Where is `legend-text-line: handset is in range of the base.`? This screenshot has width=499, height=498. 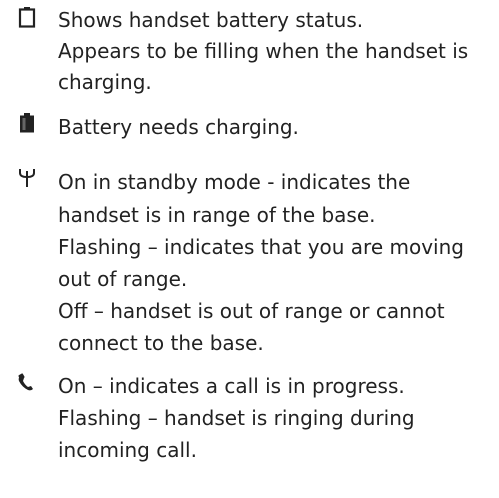
legend-text-line: handset is in range of the base. is located at coordinates (217, 215).